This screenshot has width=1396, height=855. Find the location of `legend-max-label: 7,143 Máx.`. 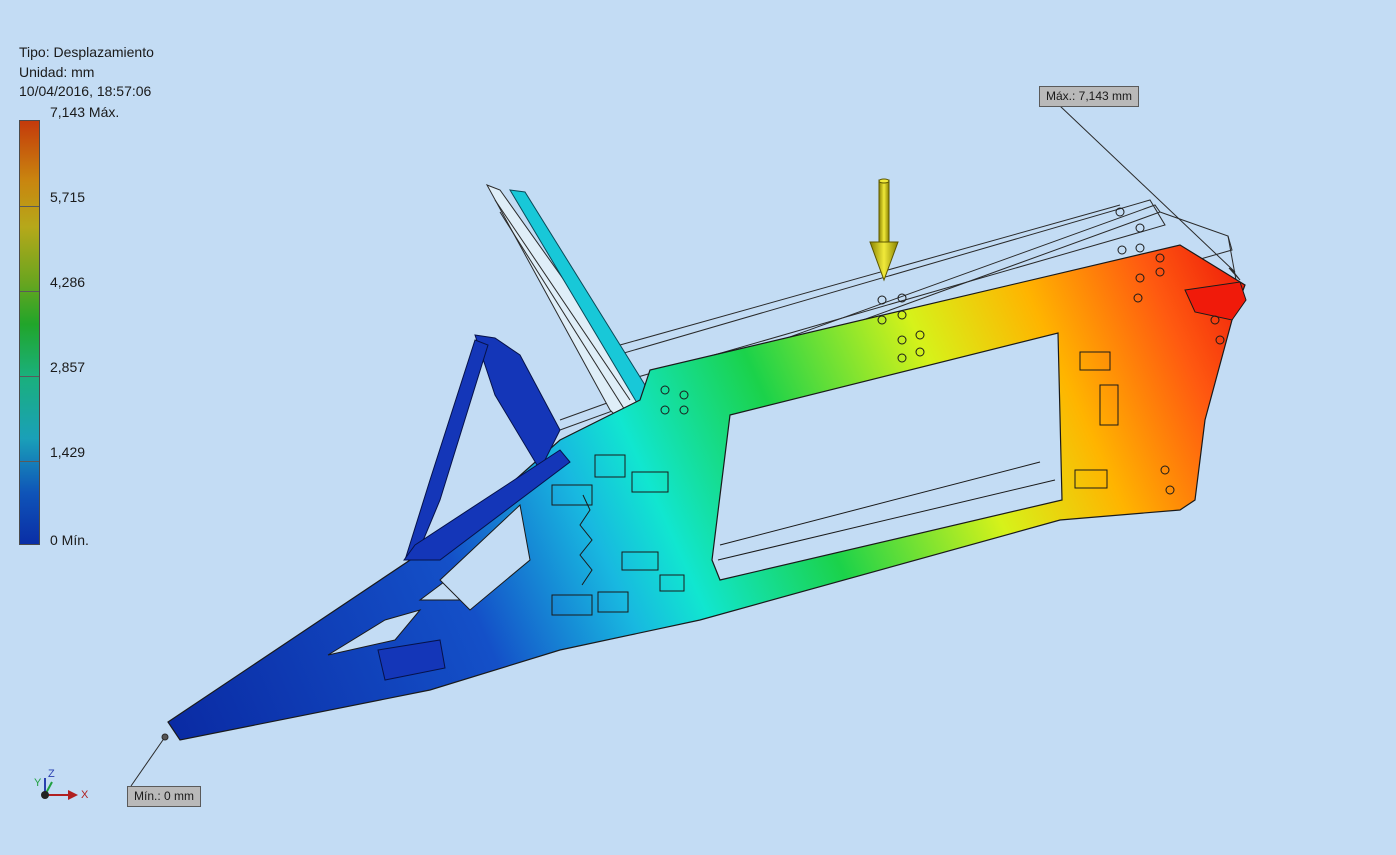

legend-max-label: 7,143 Máx. is located at coordinates (85, 112).